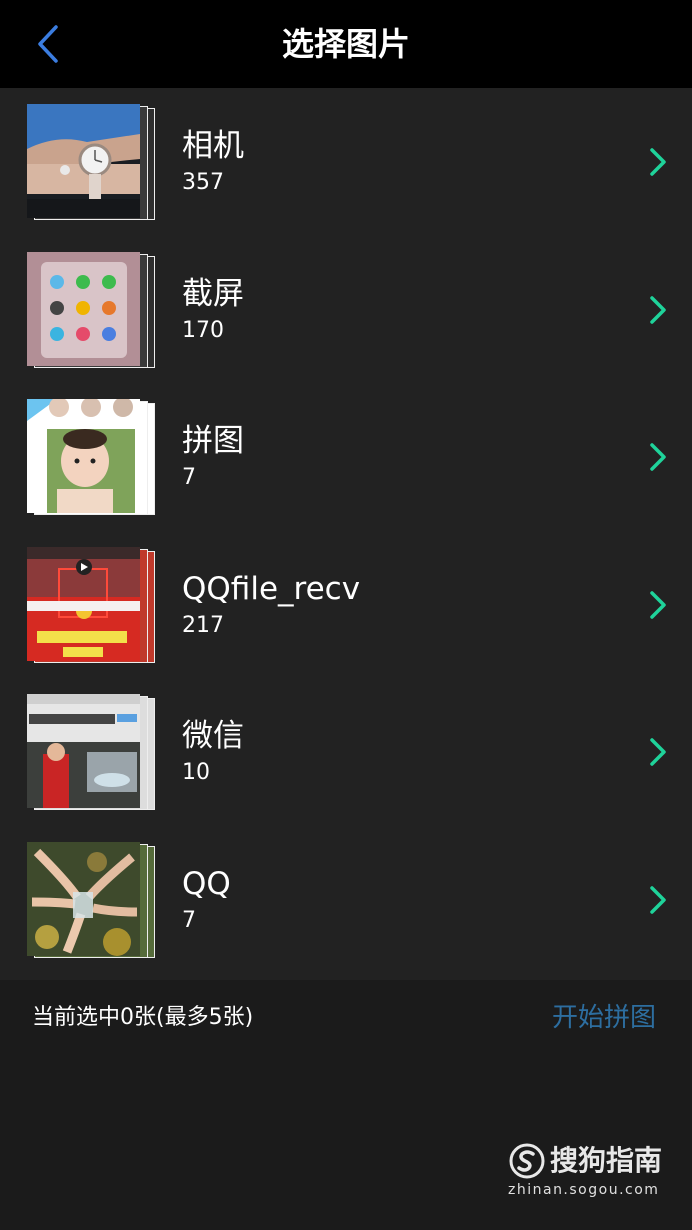 The image size is (692, 1230). I want to click on red-promo-icon, so click(83, 603).